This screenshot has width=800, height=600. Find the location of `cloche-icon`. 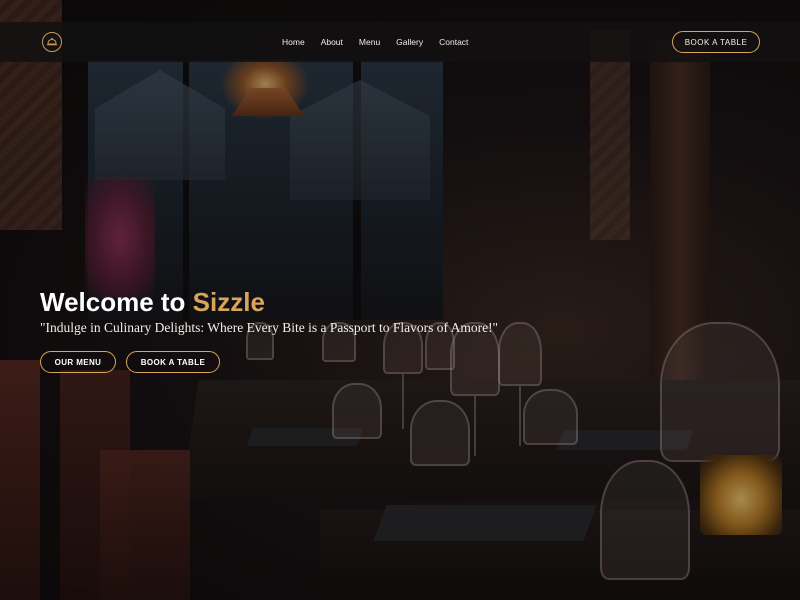

cloche-icon is located at coordinates (52, 42).